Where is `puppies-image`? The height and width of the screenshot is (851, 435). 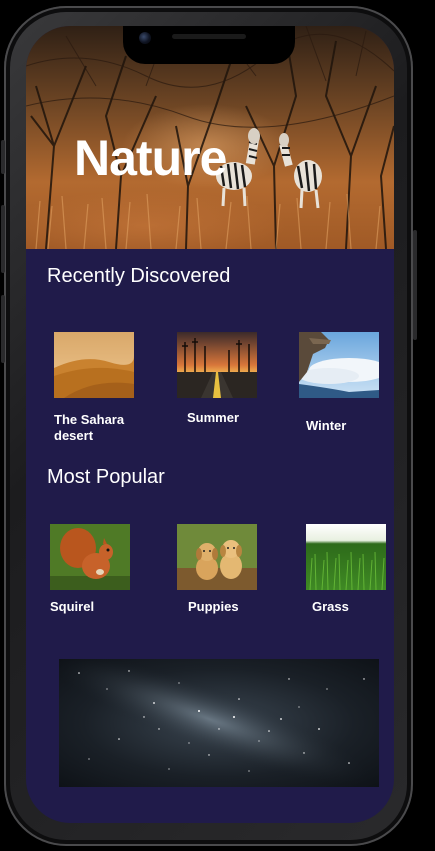 puppies-image is located at coordinates (217, 557).